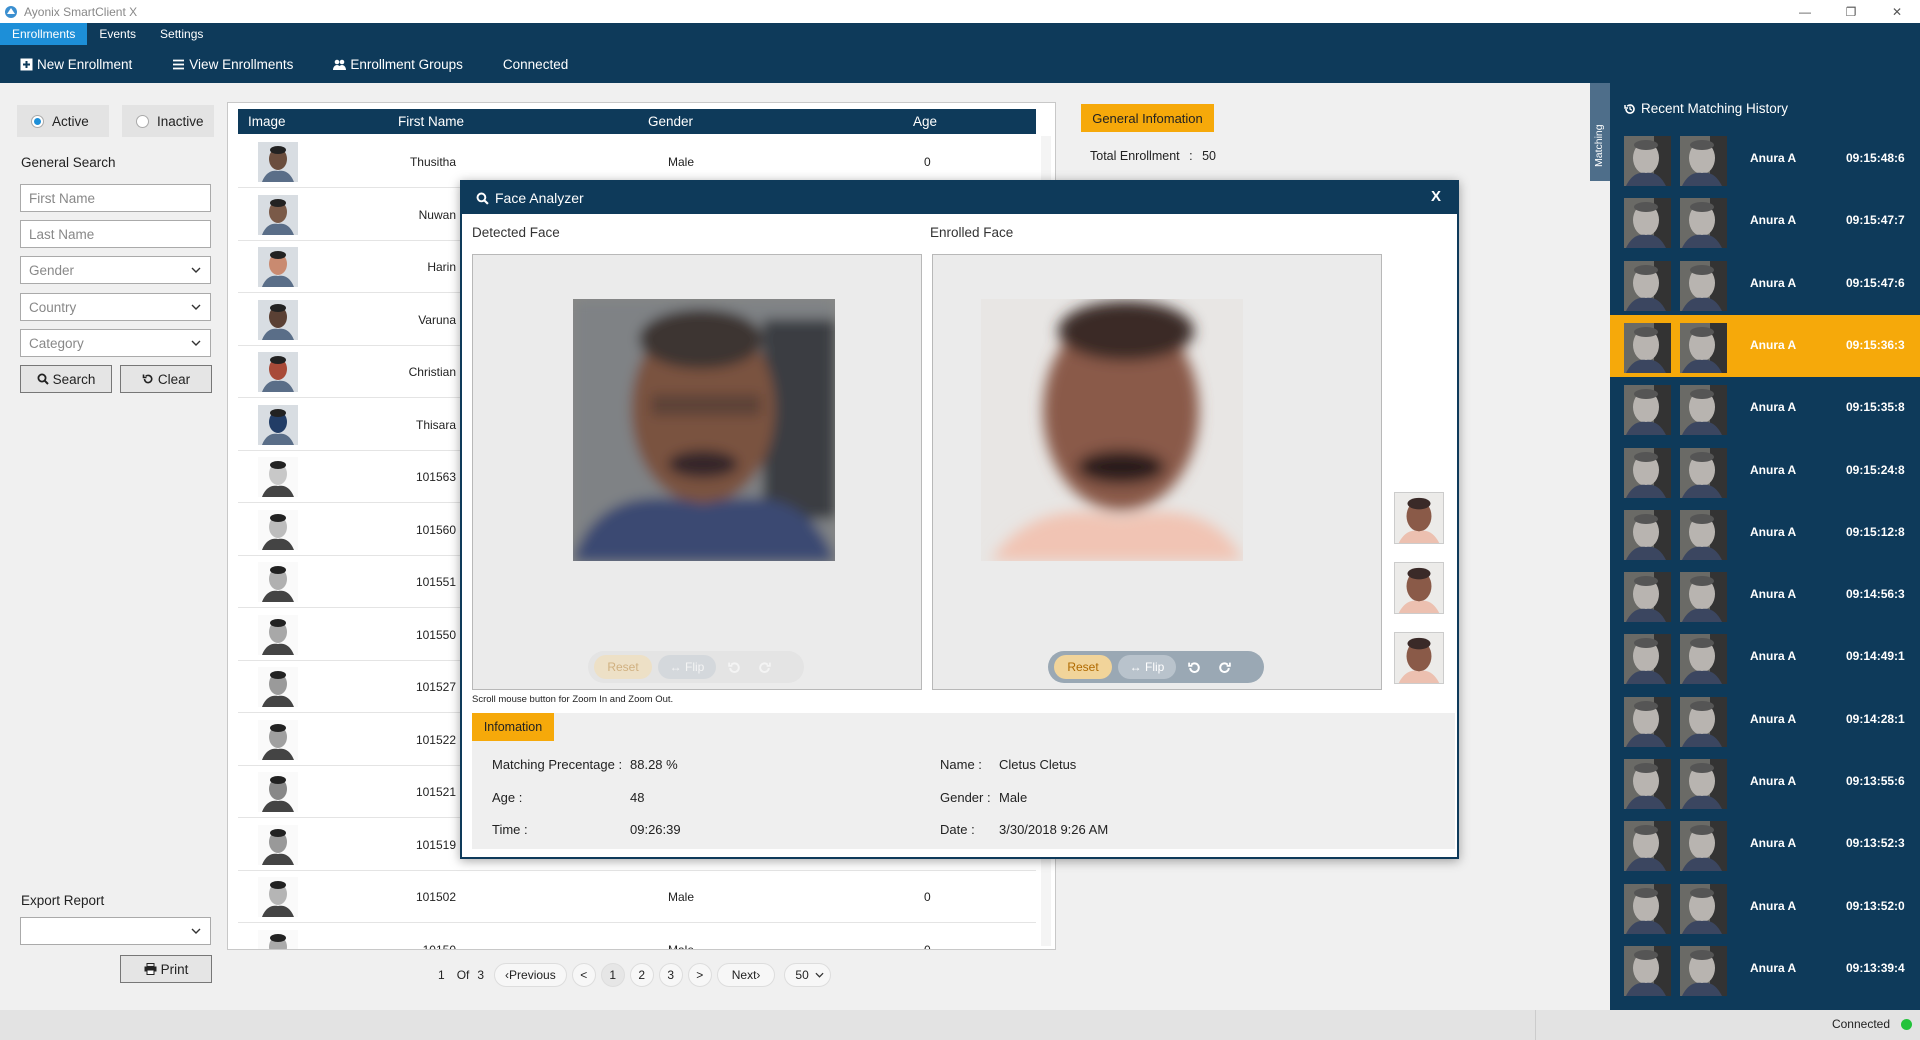 Image resolution: width=1920 pixels, height=1040 pixels. What do you see at coordinates (612, 974) in the screenshot?
I see `page-1-button: 1` at bounding box center [612, 974].